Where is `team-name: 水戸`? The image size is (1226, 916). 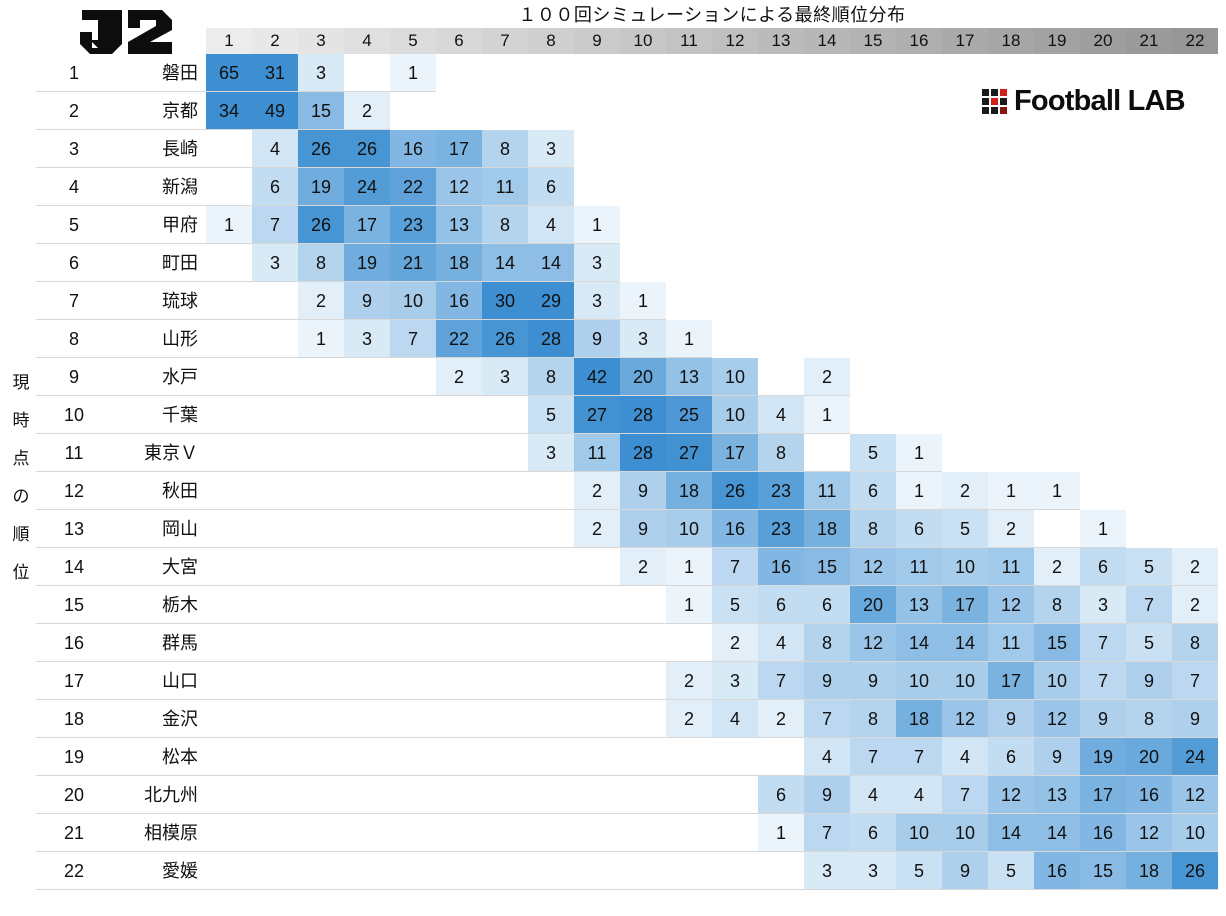
team-name: 水戸 is located at coordinates (153, 377).